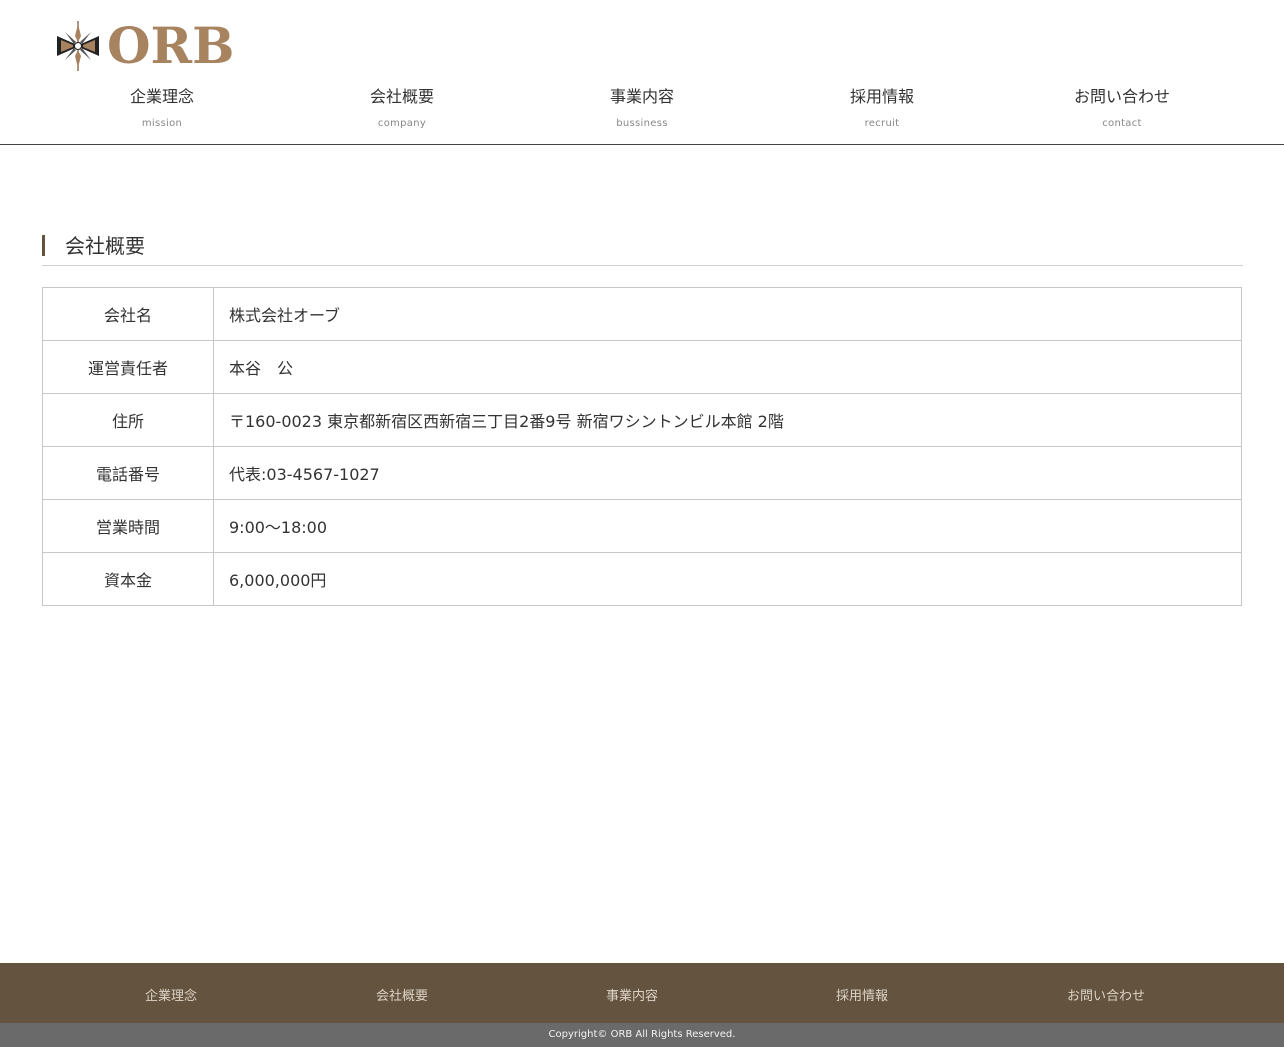 This screenshot has width=1284, height=1047. I want to click on nav-item-business: 事業内容 bussiness, so click(642, 107).